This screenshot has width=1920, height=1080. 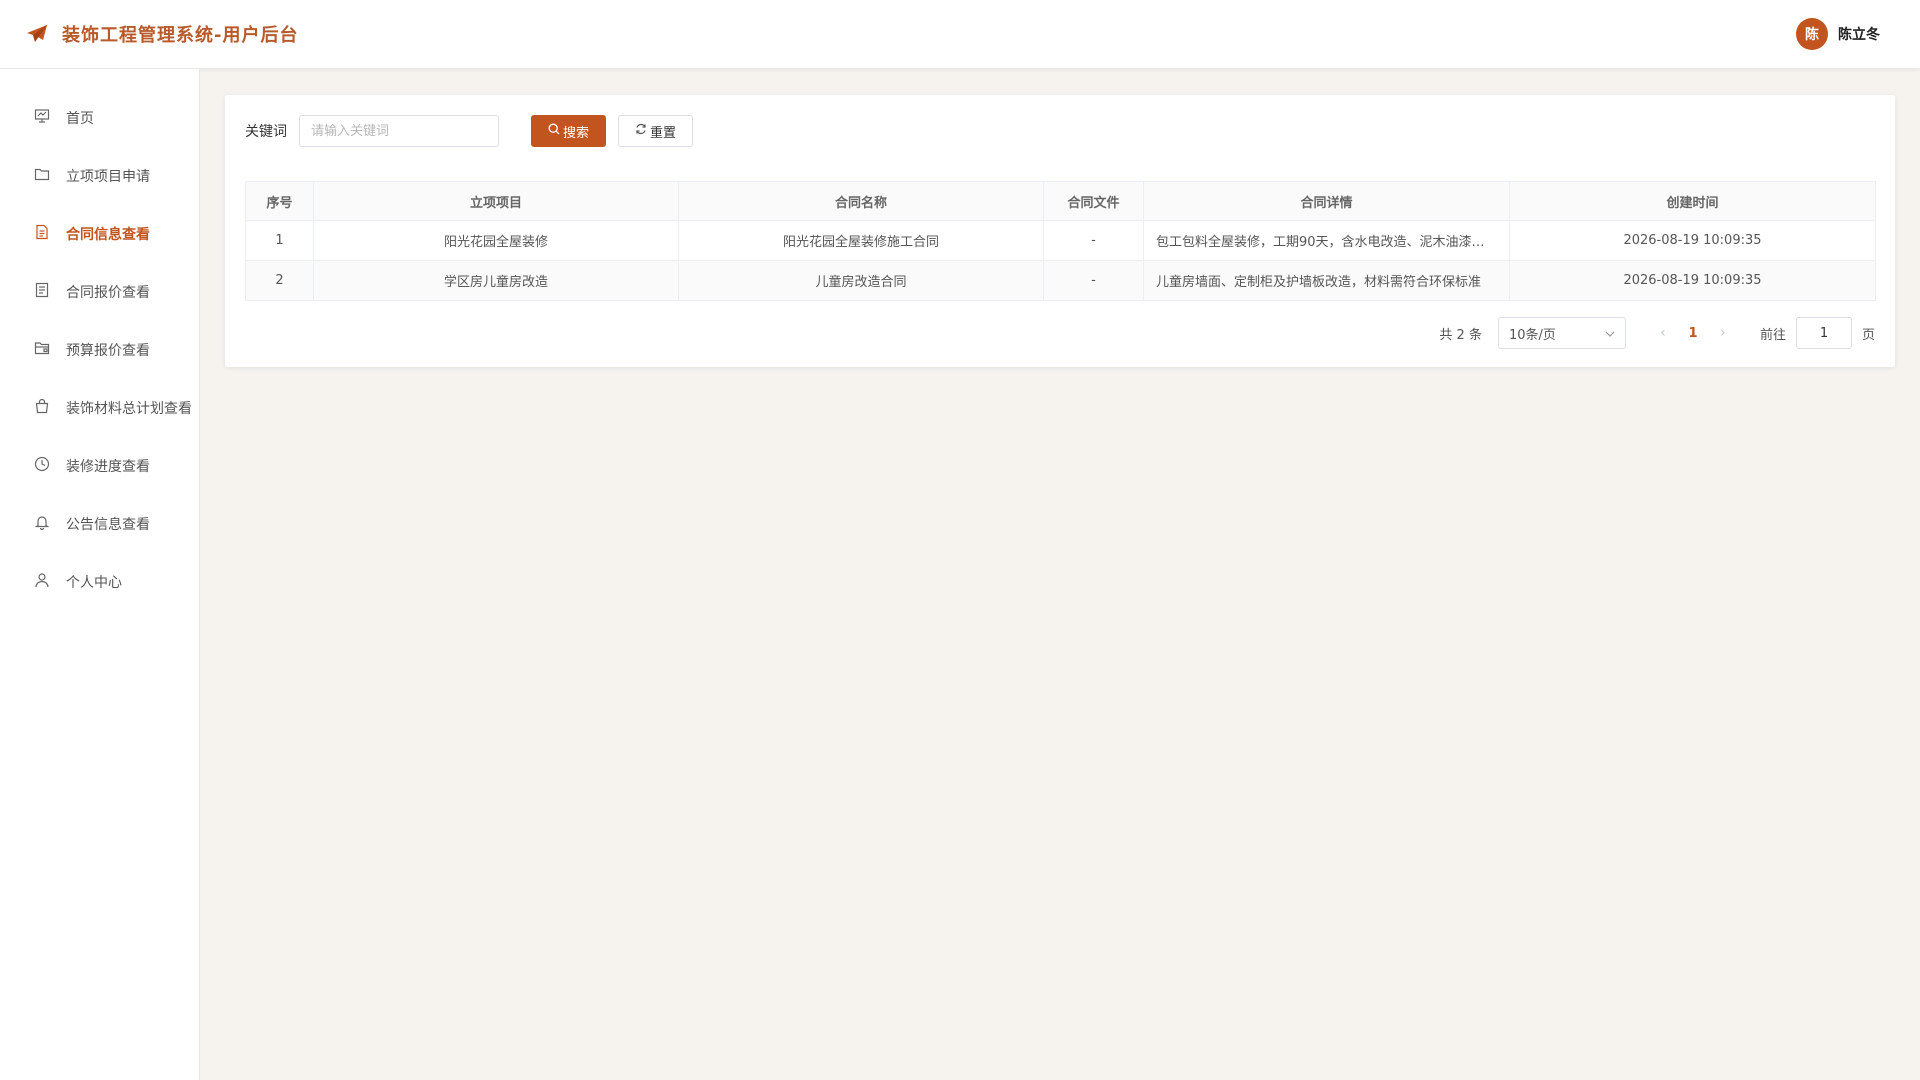 I want to click on sidebar-item-contract-quote: 合同报价查看, so click(x=99, y=292).